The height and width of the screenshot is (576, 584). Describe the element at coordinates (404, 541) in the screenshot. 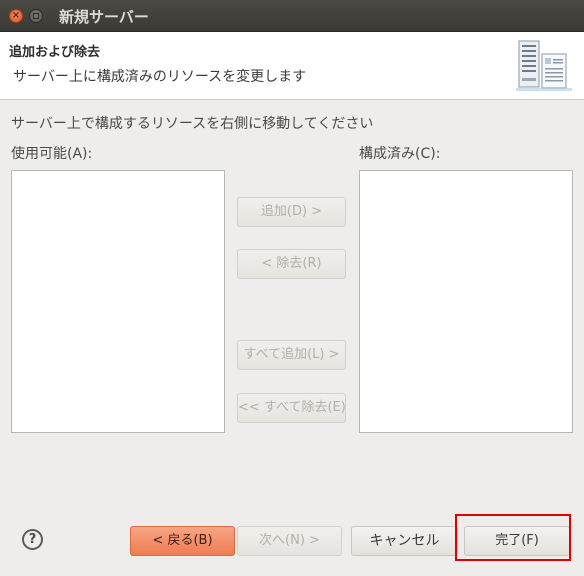

I see `cancel-button: キャンセル` at that location.